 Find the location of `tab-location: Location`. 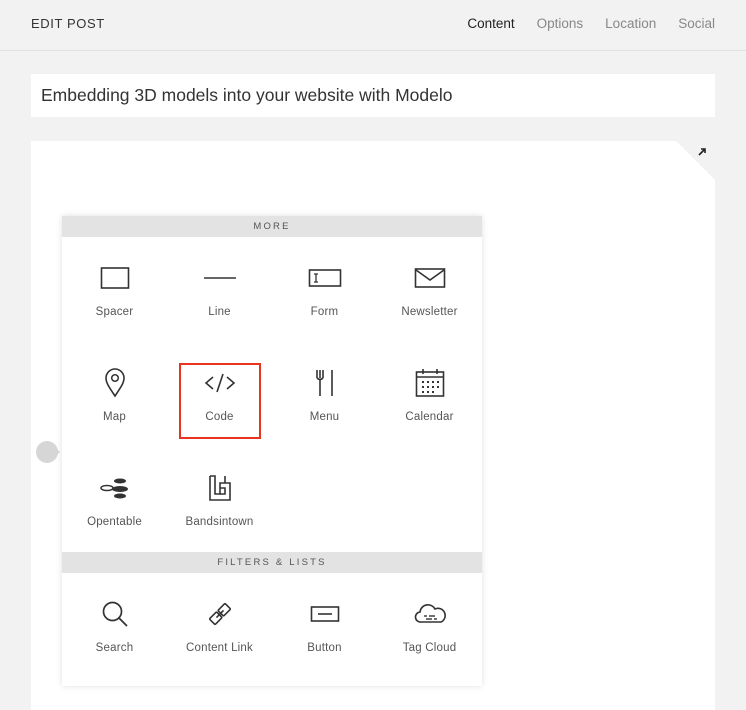

tab-location: Location is located at coordinates (630, 23).